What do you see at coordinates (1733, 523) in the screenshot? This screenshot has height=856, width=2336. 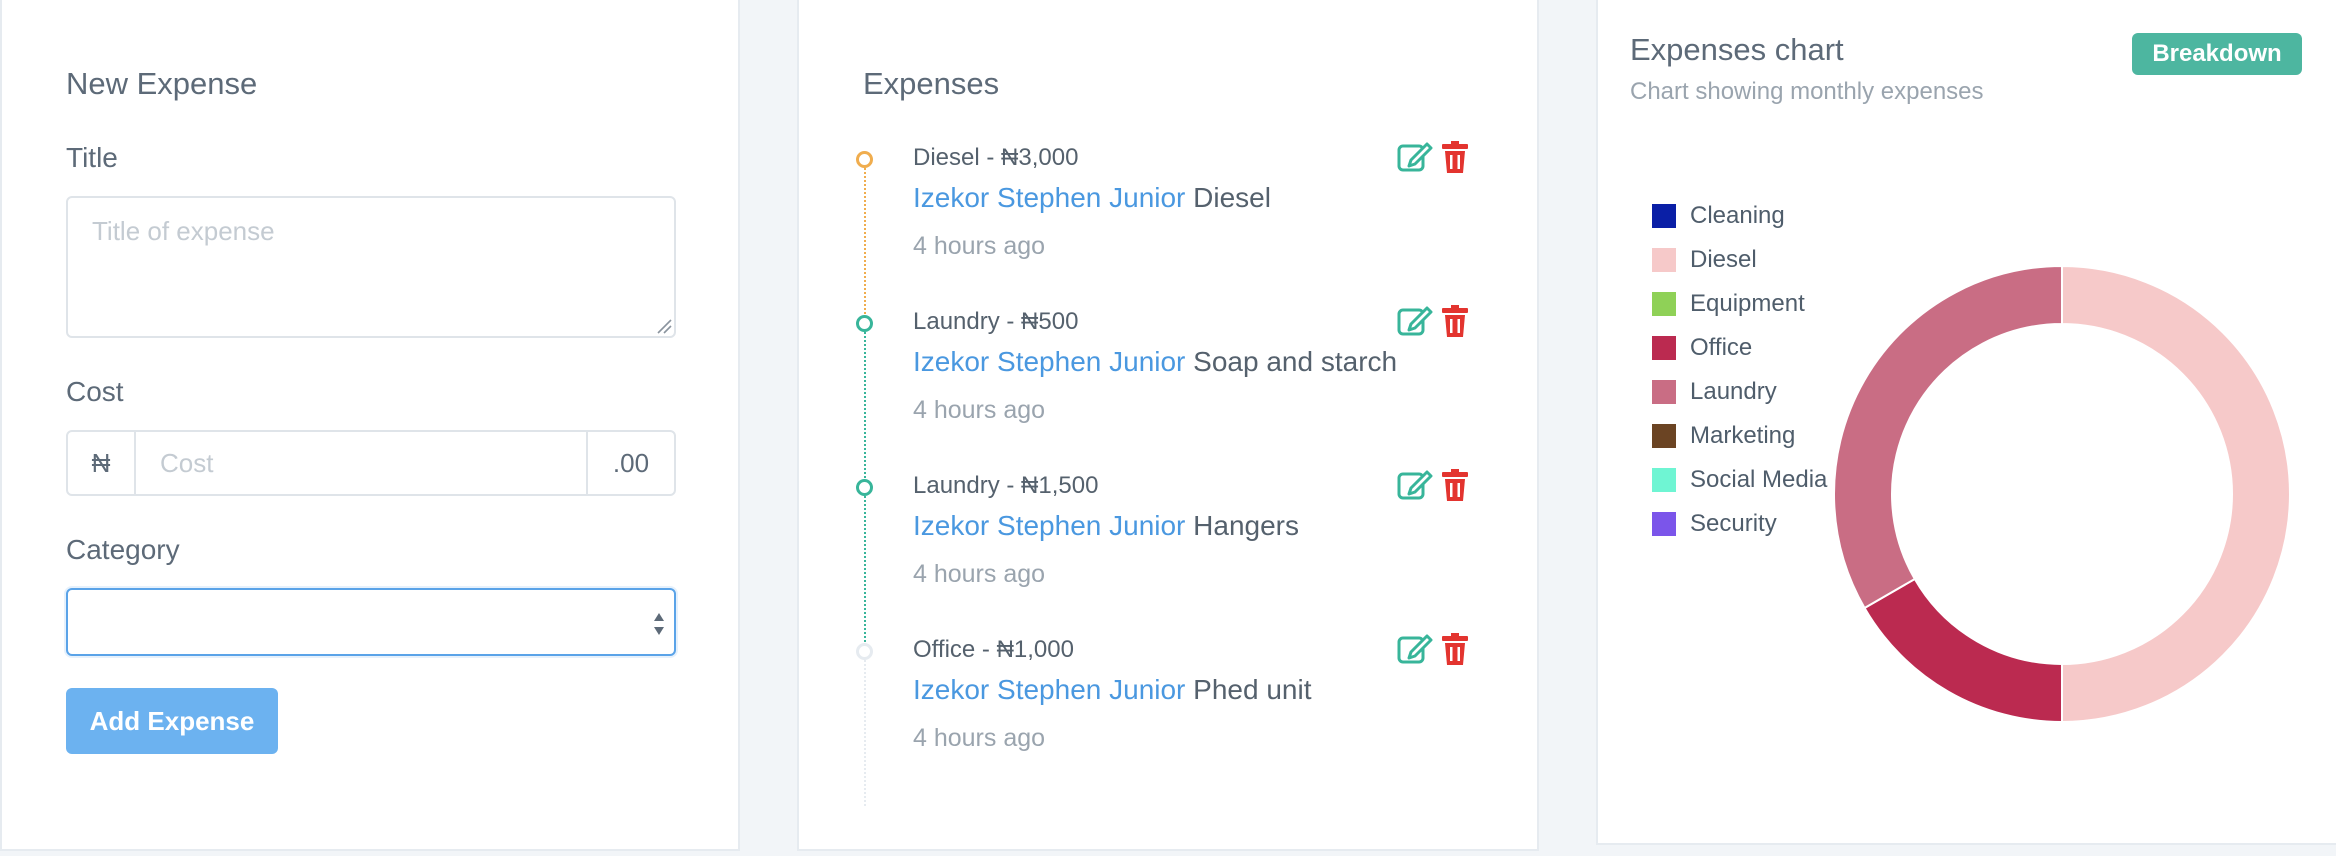 I see `legend-label: Security` at bounding box center [1733, 523].